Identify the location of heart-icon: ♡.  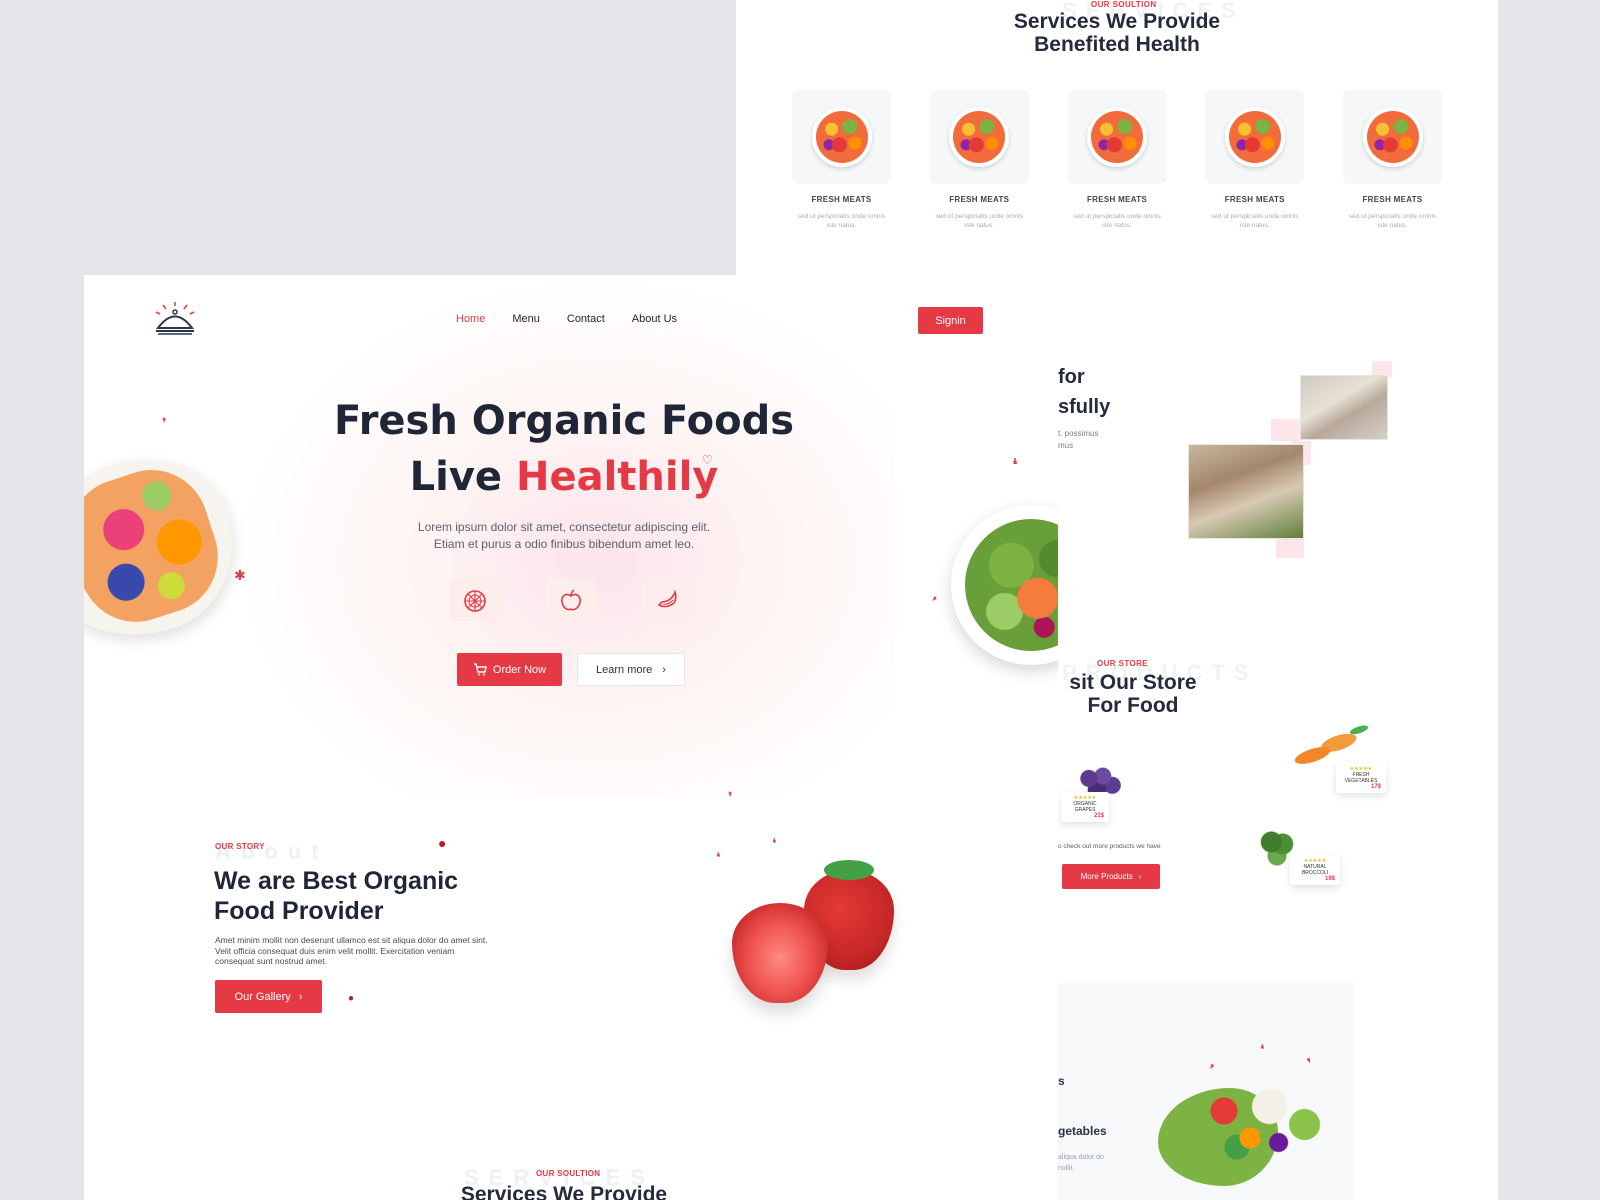
(707, 460).